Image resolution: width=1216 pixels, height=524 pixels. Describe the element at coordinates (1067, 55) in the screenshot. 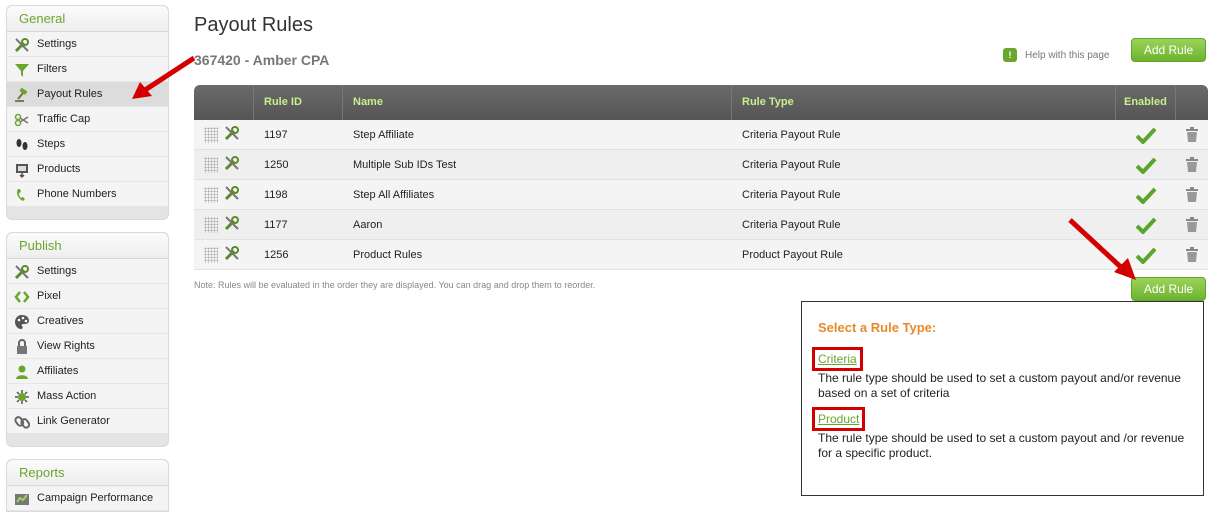

I see `help-label: Help with this page` at that location.